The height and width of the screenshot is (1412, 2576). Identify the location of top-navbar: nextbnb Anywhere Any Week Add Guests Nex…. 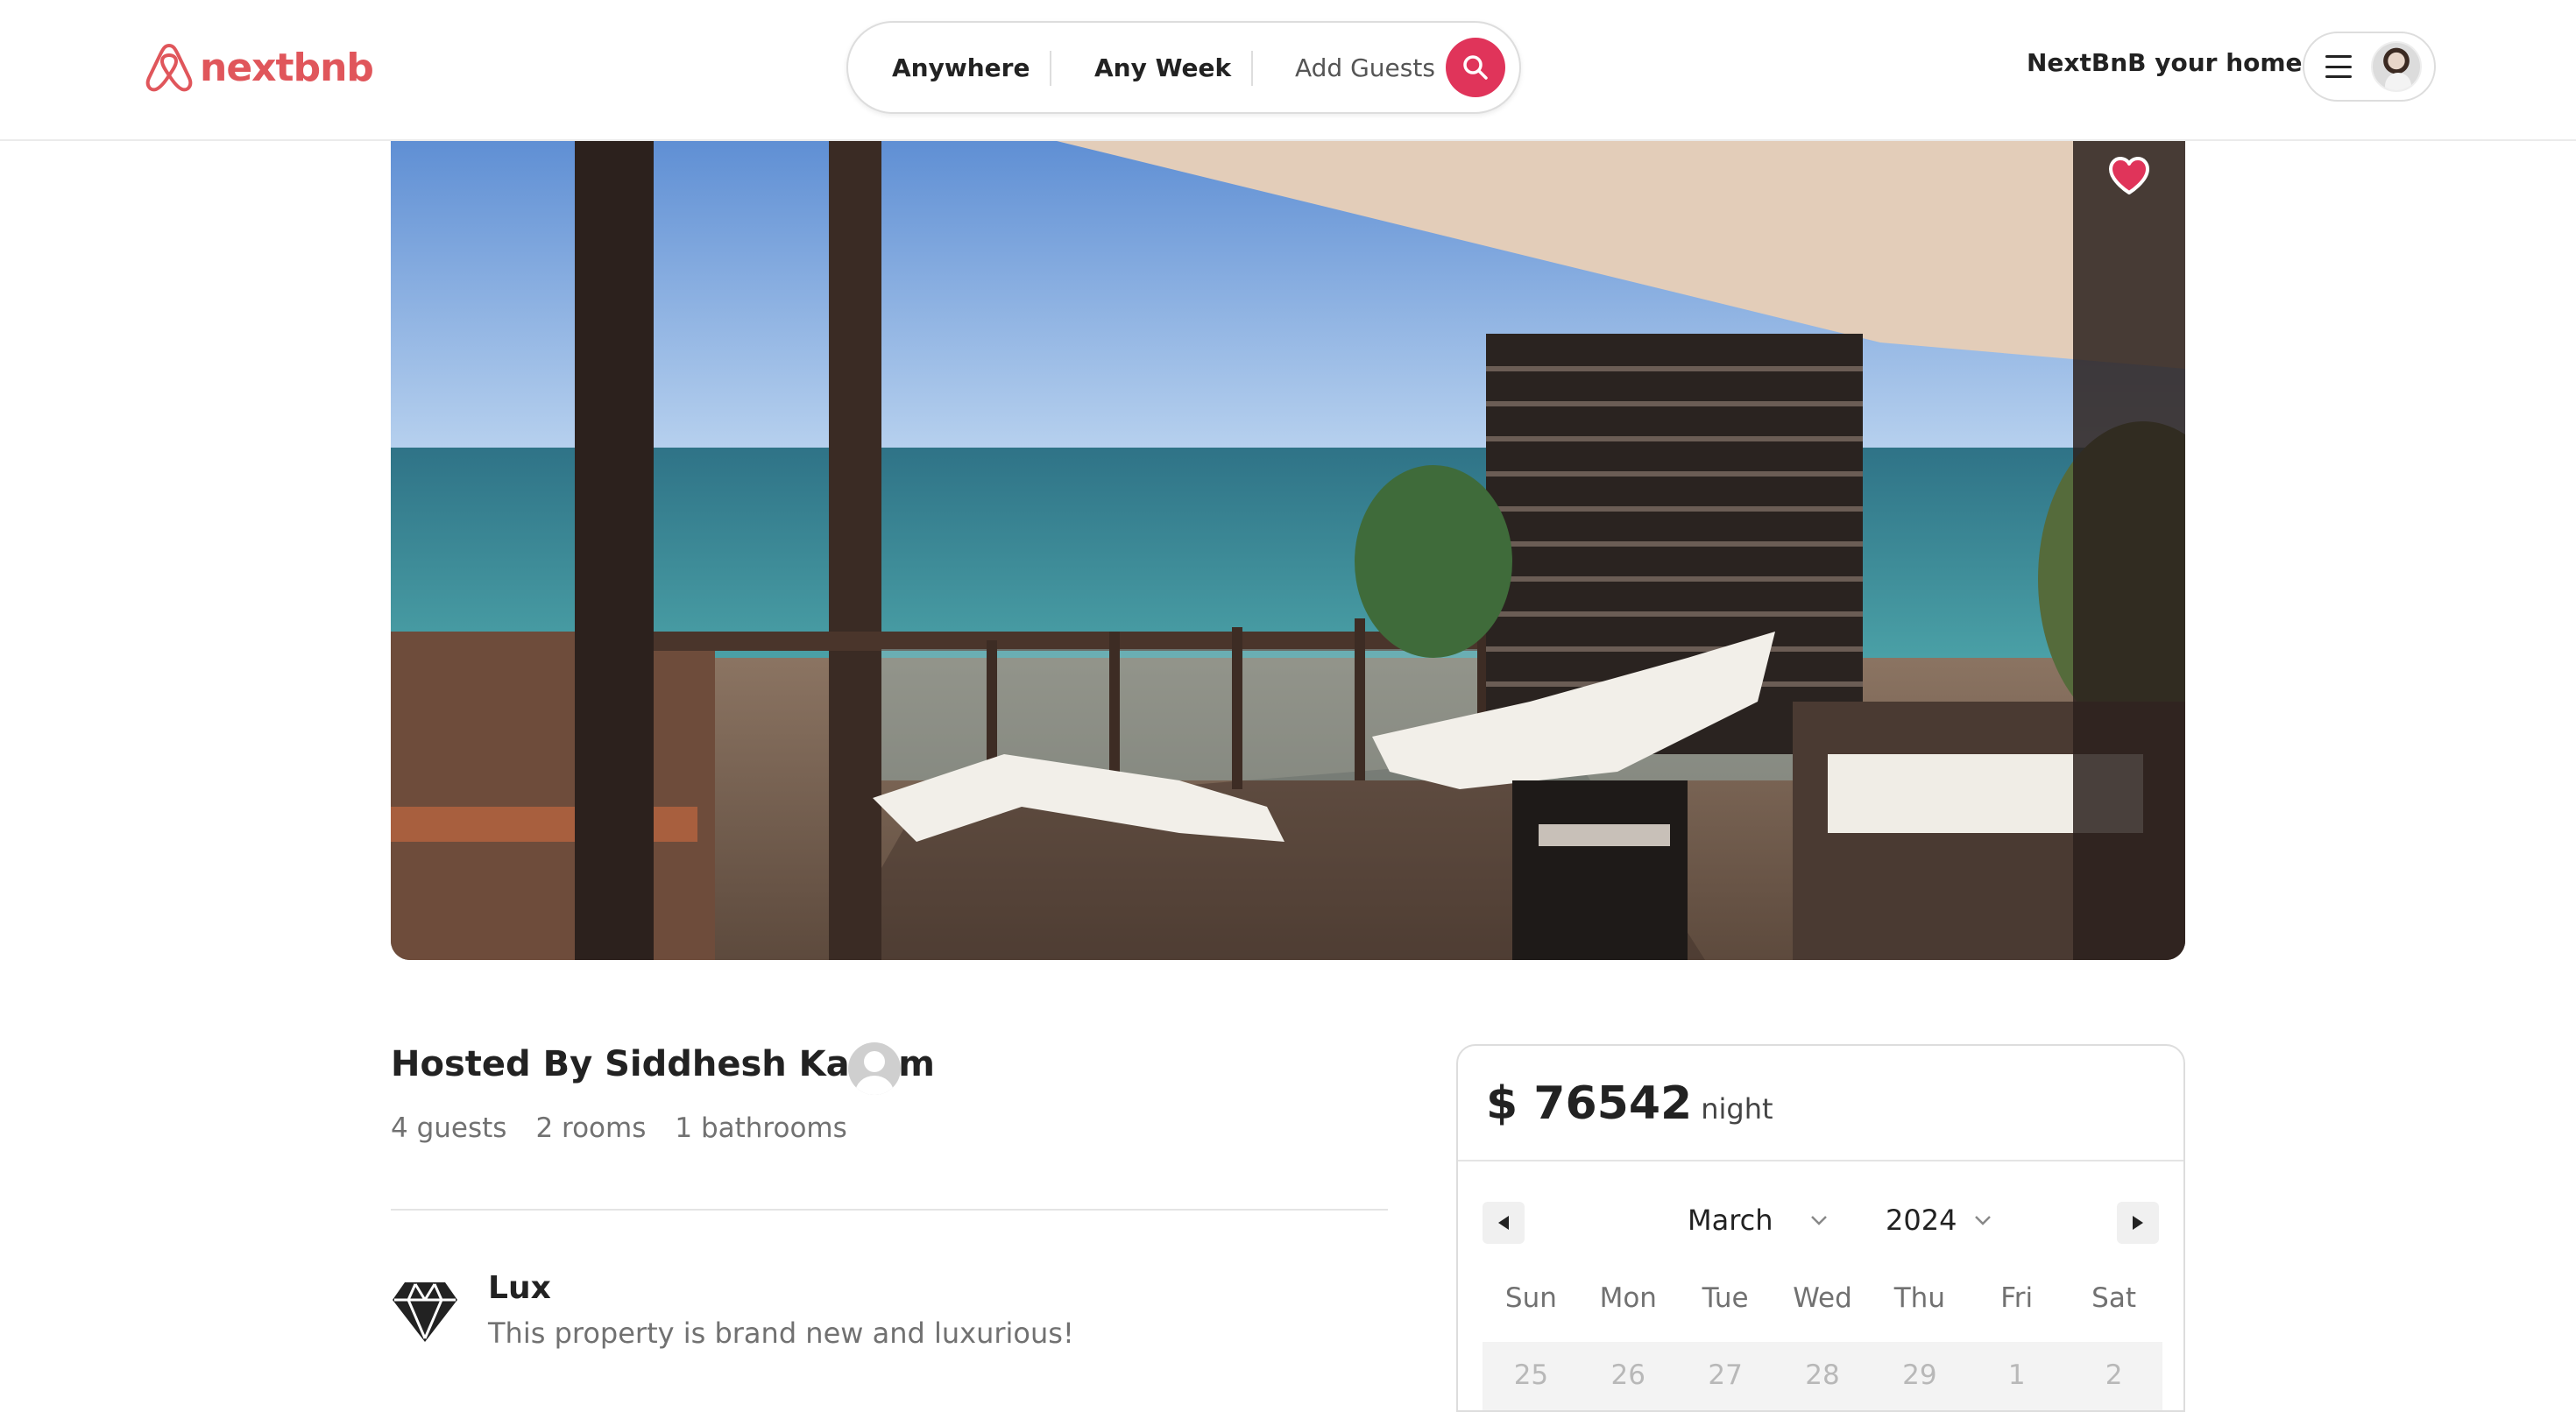
(1288, 70).